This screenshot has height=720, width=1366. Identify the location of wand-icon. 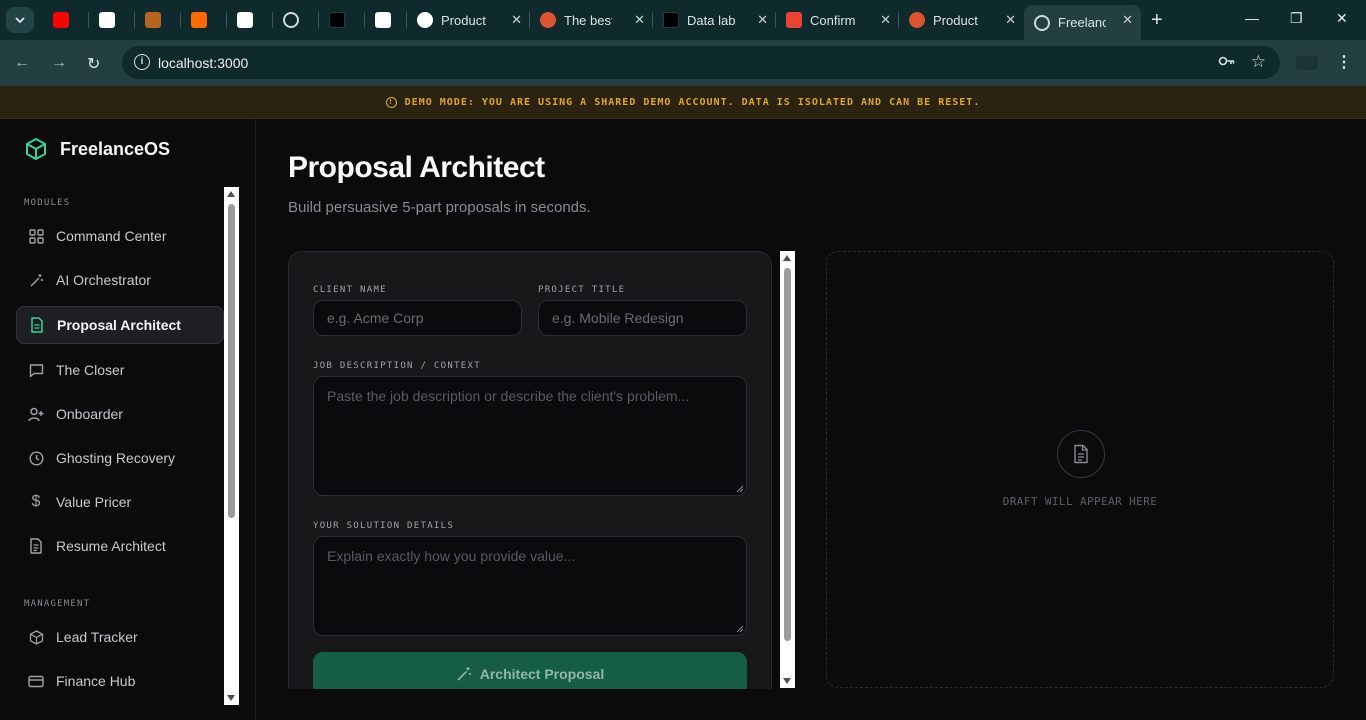
(36, 280).